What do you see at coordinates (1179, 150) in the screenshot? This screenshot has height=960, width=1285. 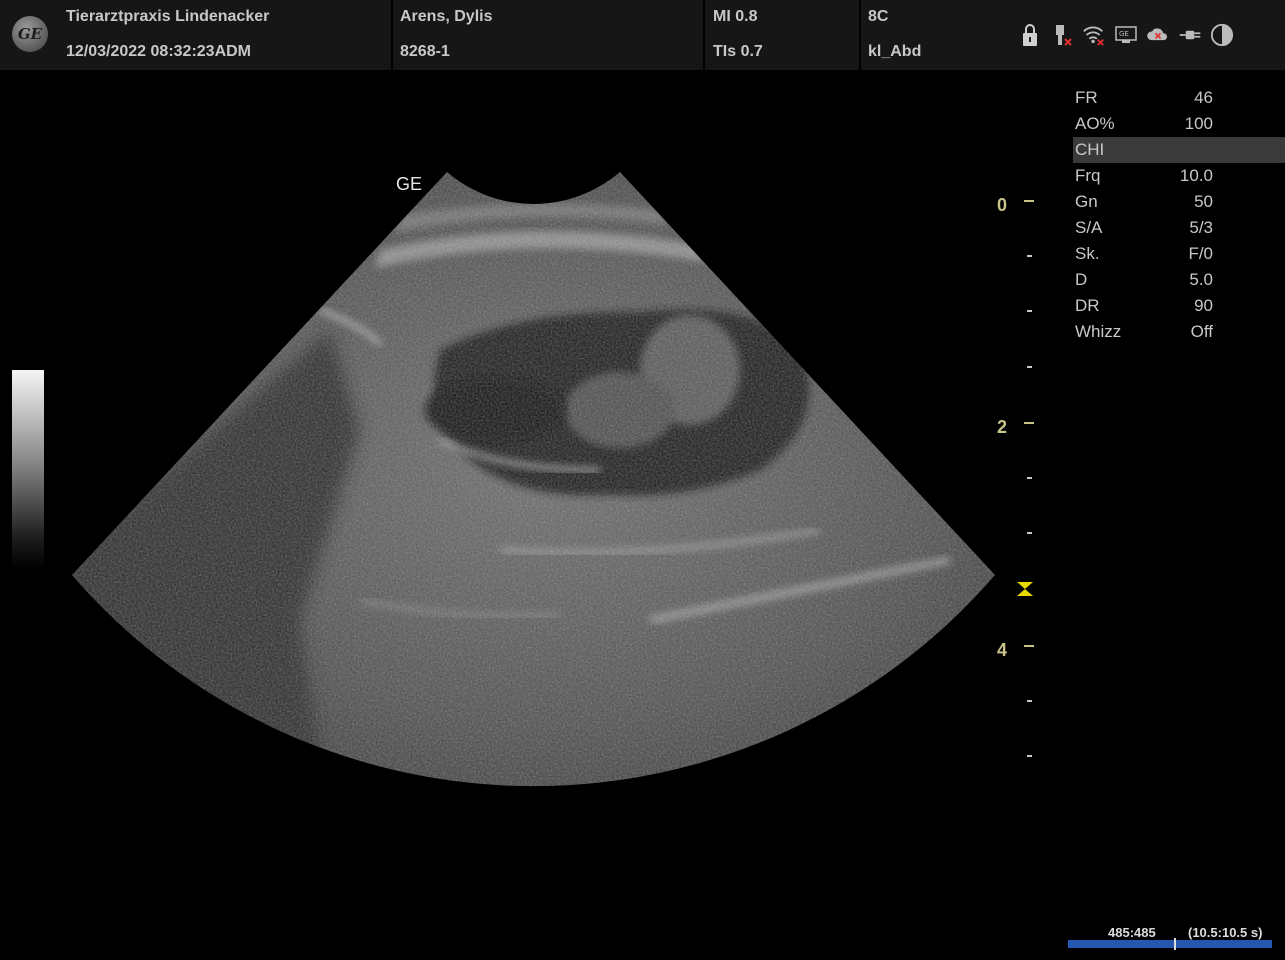 I see `param-row-chi: CHI` at bounding box center [1179, 150].